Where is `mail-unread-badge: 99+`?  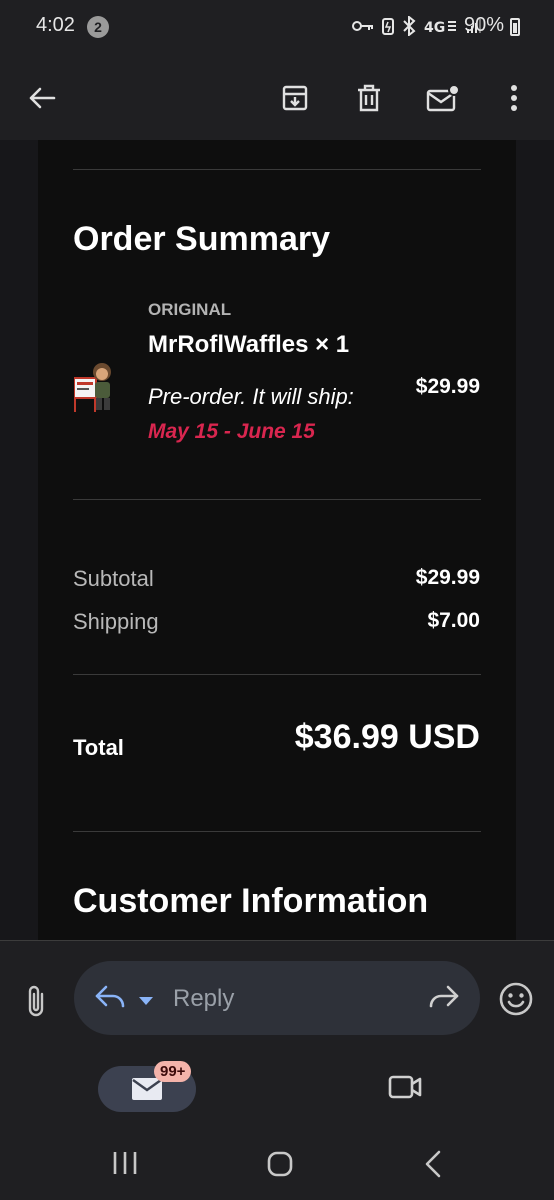
mail-unread-badge: 99+ is located at coordinates (173, 1071).